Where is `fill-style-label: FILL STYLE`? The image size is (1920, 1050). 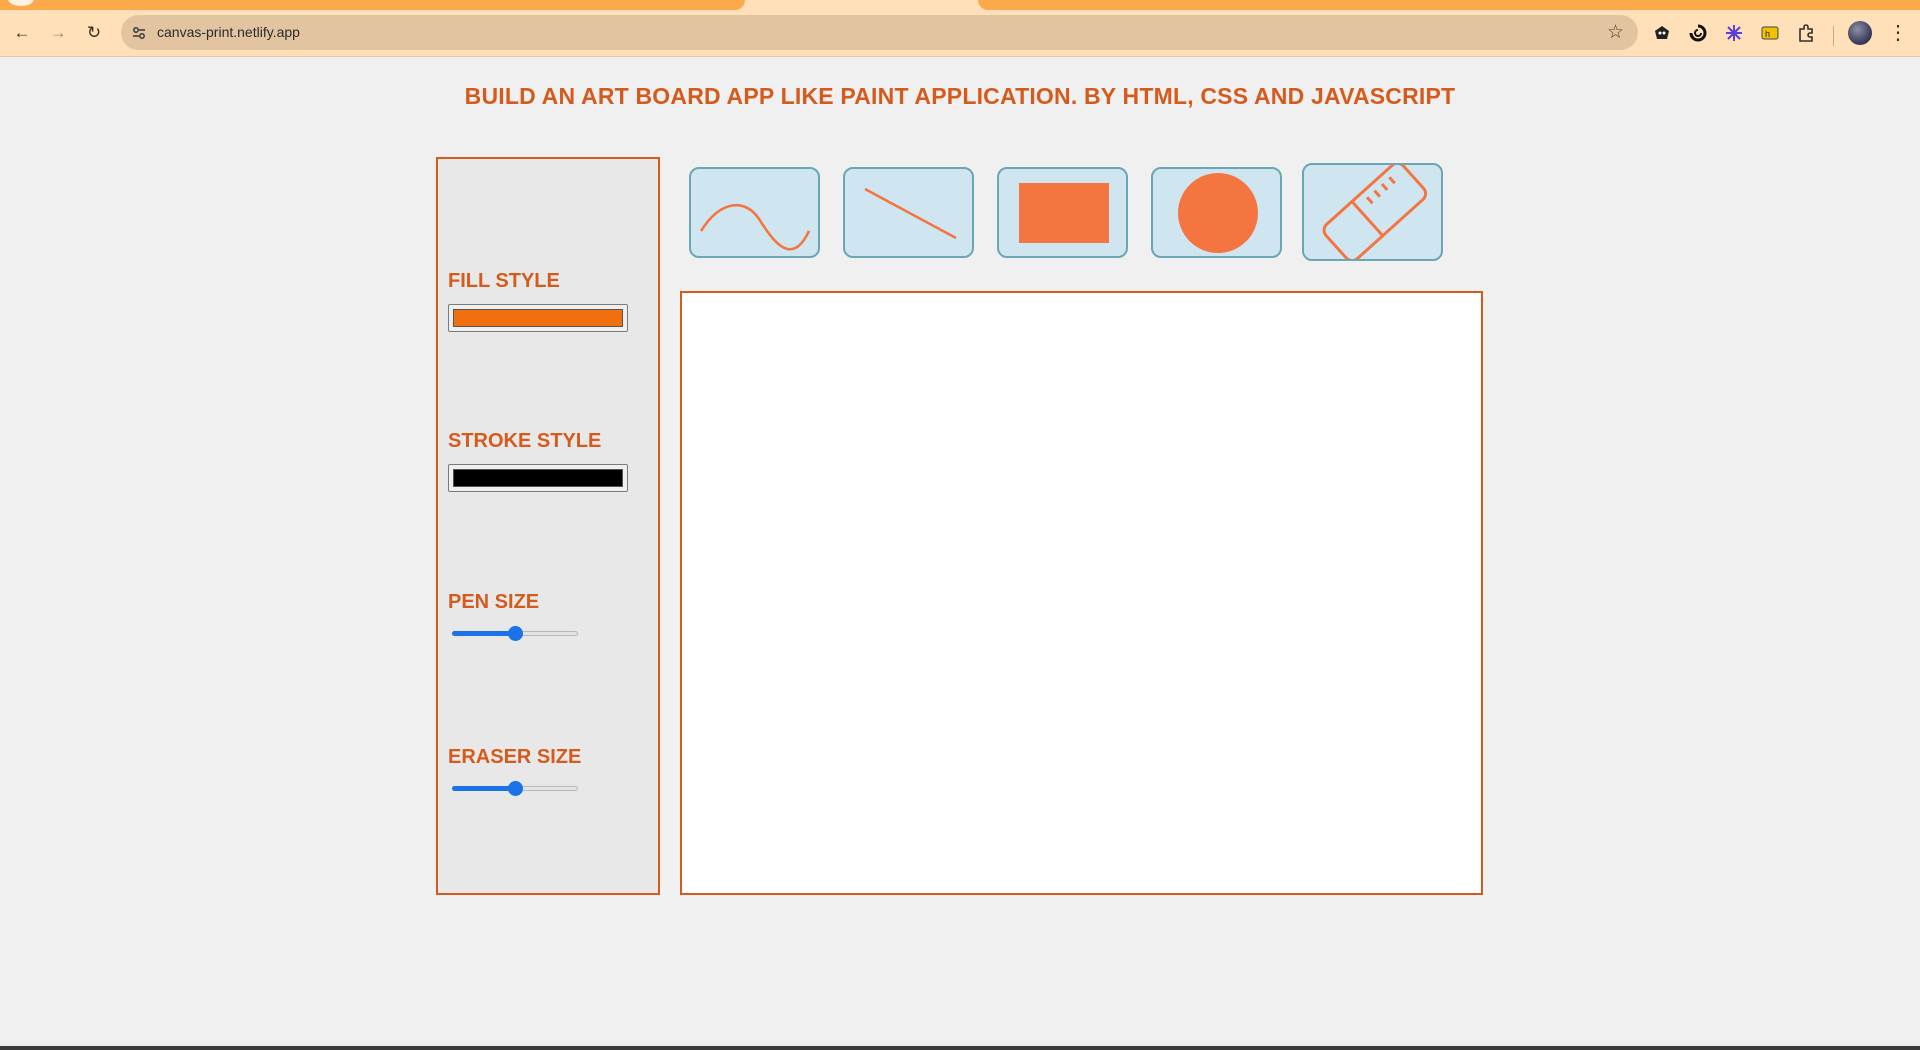
fill-style-label: FILL STYLE is located at coordinates (504, 281).